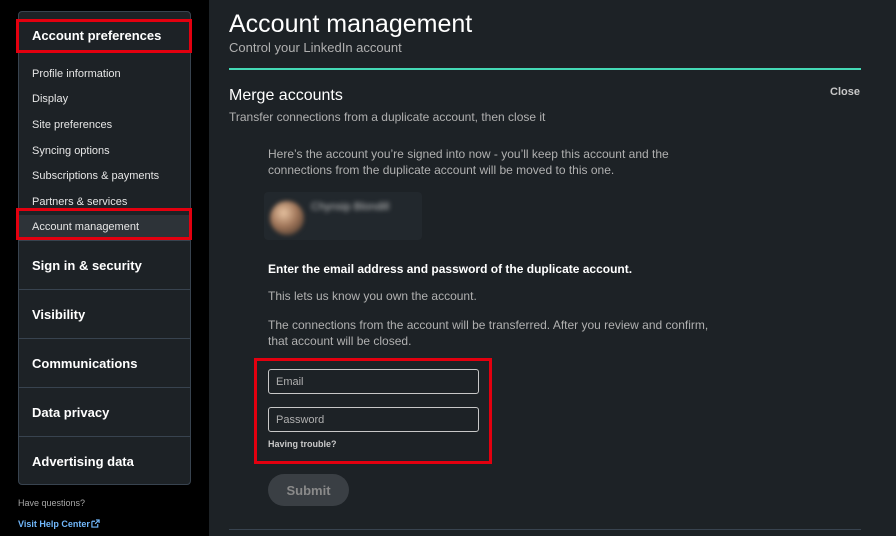 This screenshot has height=536, width=896. Describe the element at coordinates (52, 503) in the screenshot. I see `help-question: Have questions?` at that location.